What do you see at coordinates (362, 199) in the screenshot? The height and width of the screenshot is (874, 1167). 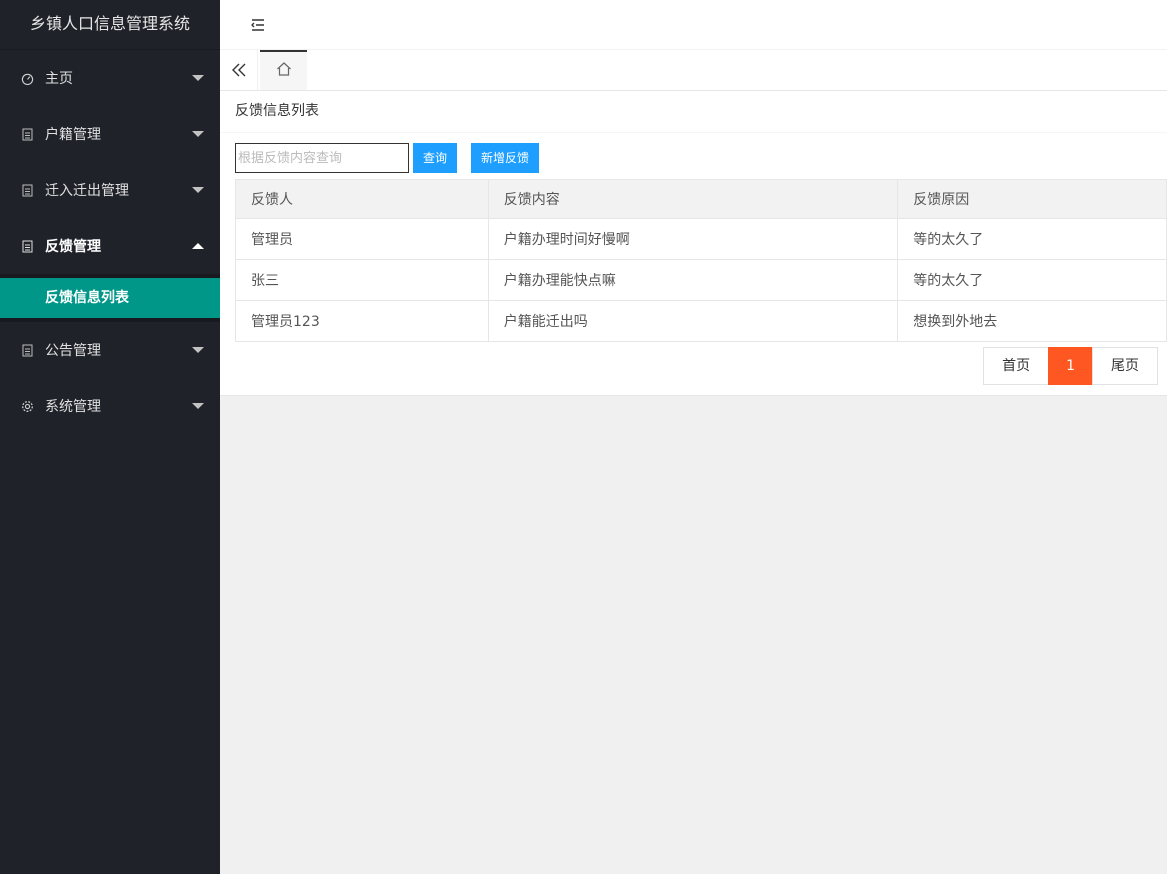 I see `column-header-feedbacker: 反馈人` at bounding box center [362, 199].